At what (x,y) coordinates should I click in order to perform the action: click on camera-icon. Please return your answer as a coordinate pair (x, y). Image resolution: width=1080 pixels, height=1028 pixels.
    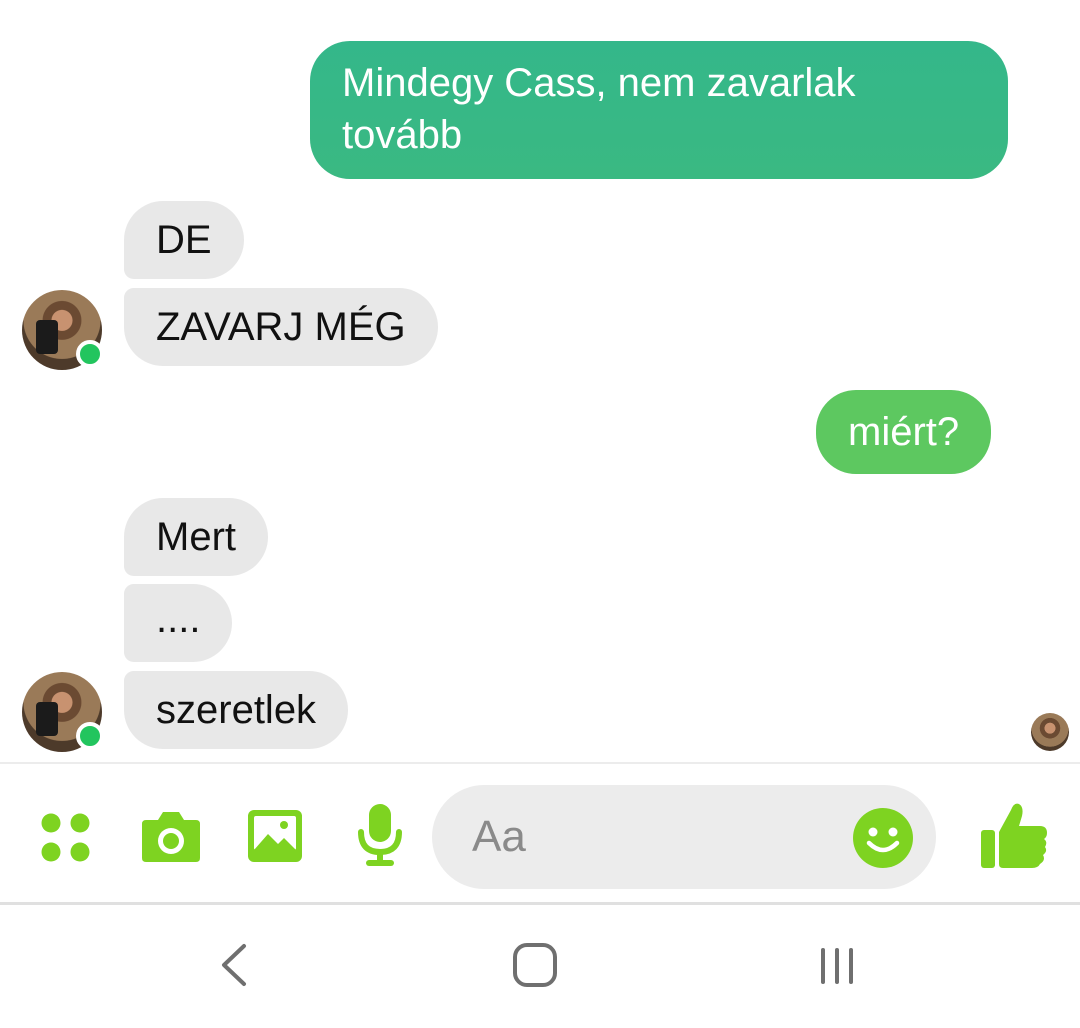
    Looking at the image, I should click on (171, 836).